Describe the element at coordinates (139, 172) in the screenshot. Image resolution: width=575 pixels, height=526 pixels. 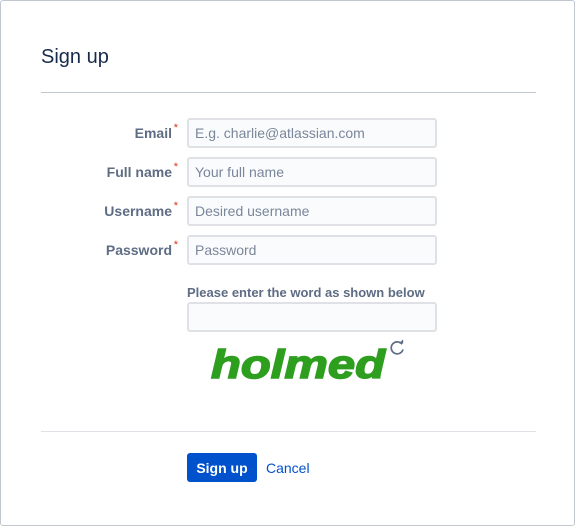
I see `fullname-label: Full name` at that location.